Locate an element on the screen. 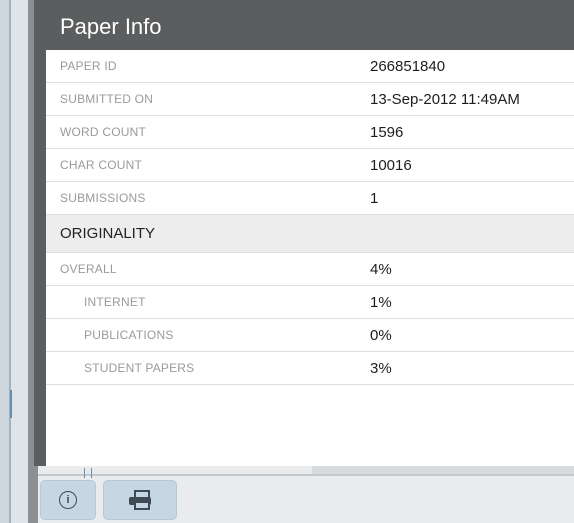 The height and width of the screenshot is (523, 574). originality-label: PUBLICATIONS is located at coordinates (201, 335).